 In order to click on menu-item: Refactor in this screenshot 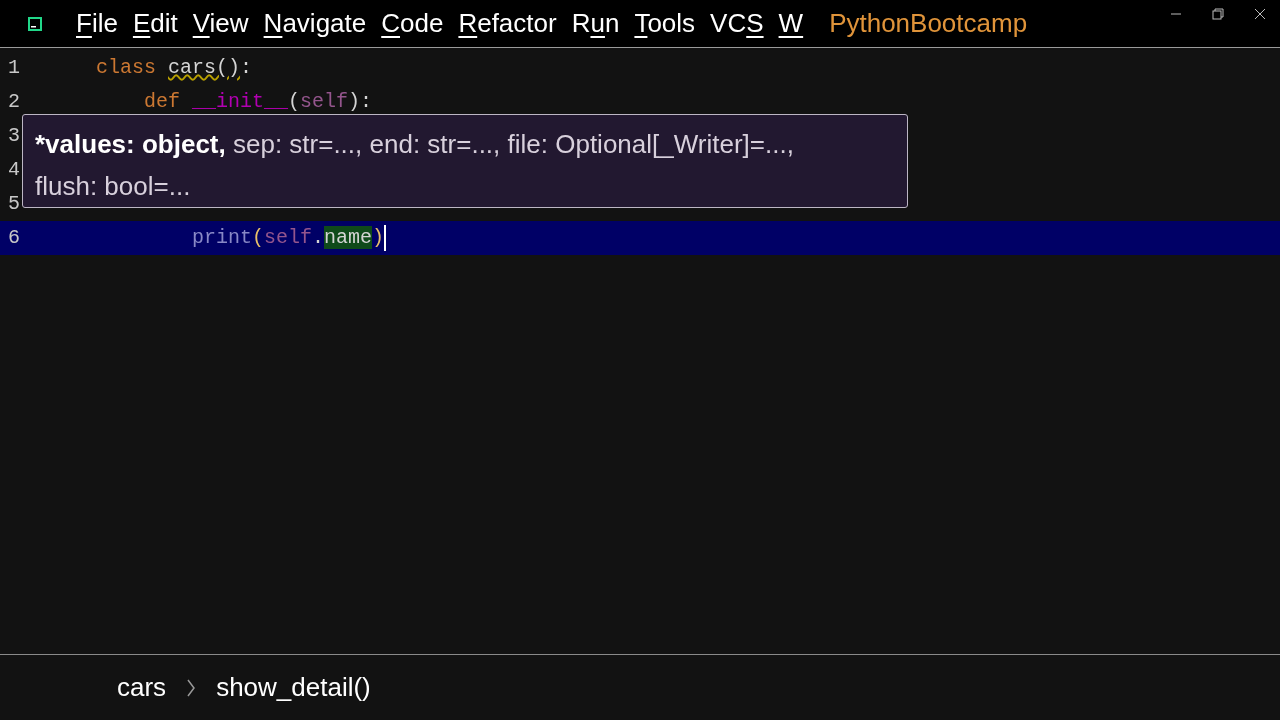, I will do `click(507, 23)`.